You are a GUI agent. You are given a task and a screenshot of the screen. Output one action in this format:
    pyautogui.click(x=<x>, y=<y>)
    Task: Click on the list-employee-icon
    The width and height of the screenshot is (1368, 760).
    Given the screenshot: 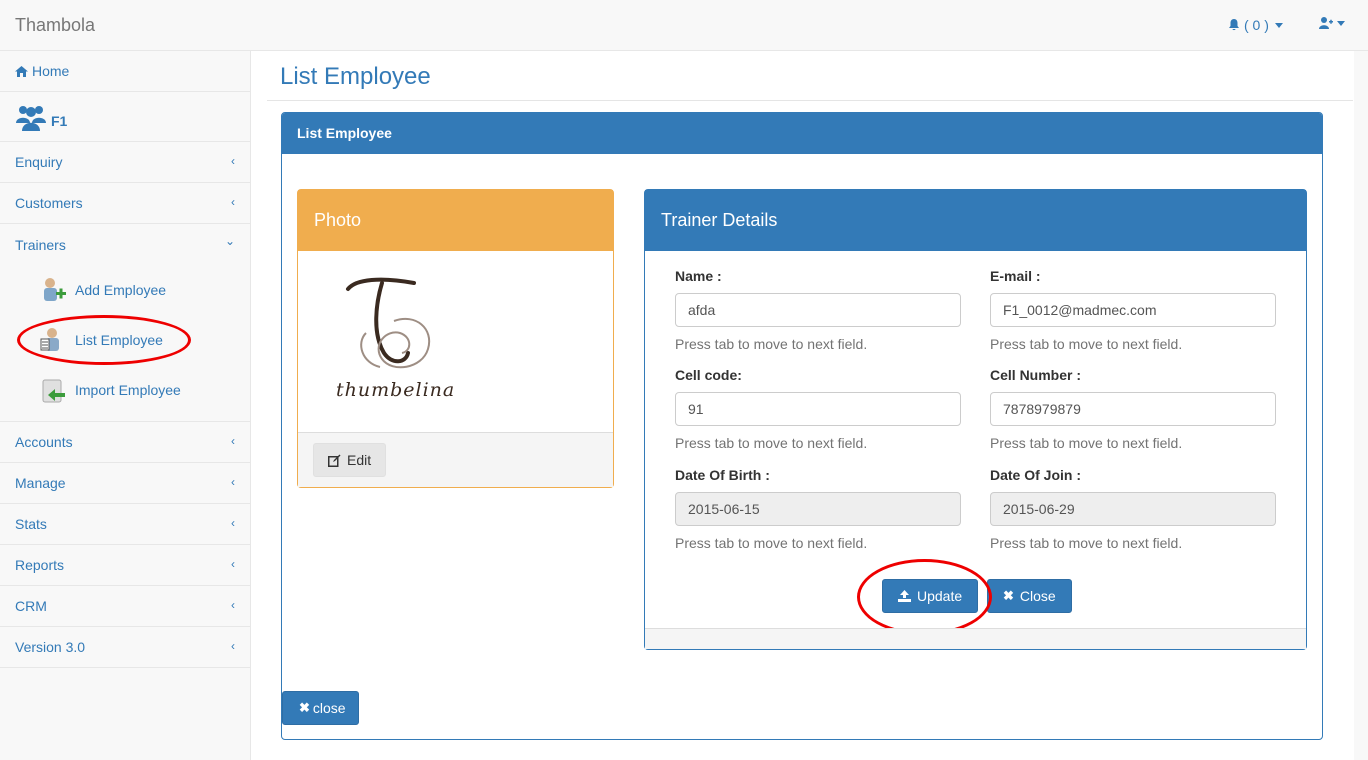 What is the action you would take?
    pyautogui.click(x=49, y=339)
    